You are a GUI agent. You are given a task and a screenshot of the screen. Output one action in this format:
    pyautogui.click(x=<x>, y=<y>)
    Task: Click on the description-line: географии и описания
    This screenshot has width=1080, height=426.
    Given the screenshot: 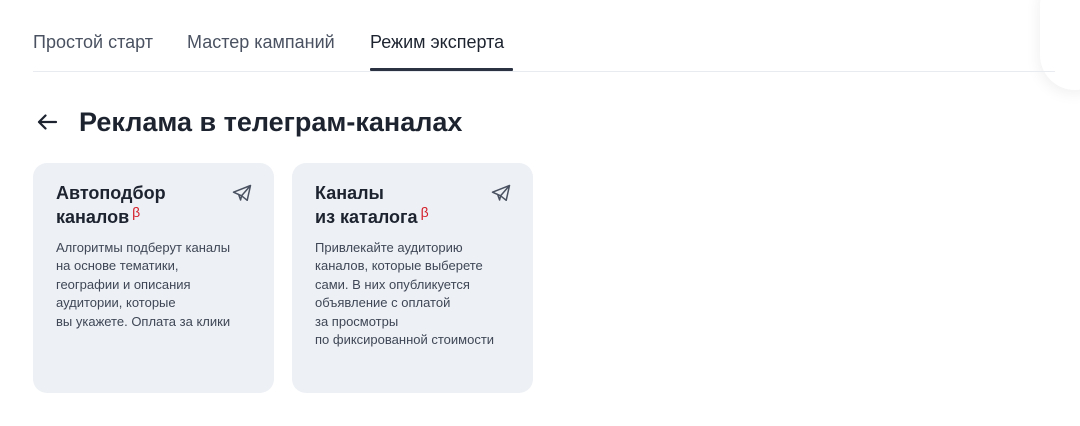 What is the action you would take?
    pyautogui.click(x=123, y=284)
    